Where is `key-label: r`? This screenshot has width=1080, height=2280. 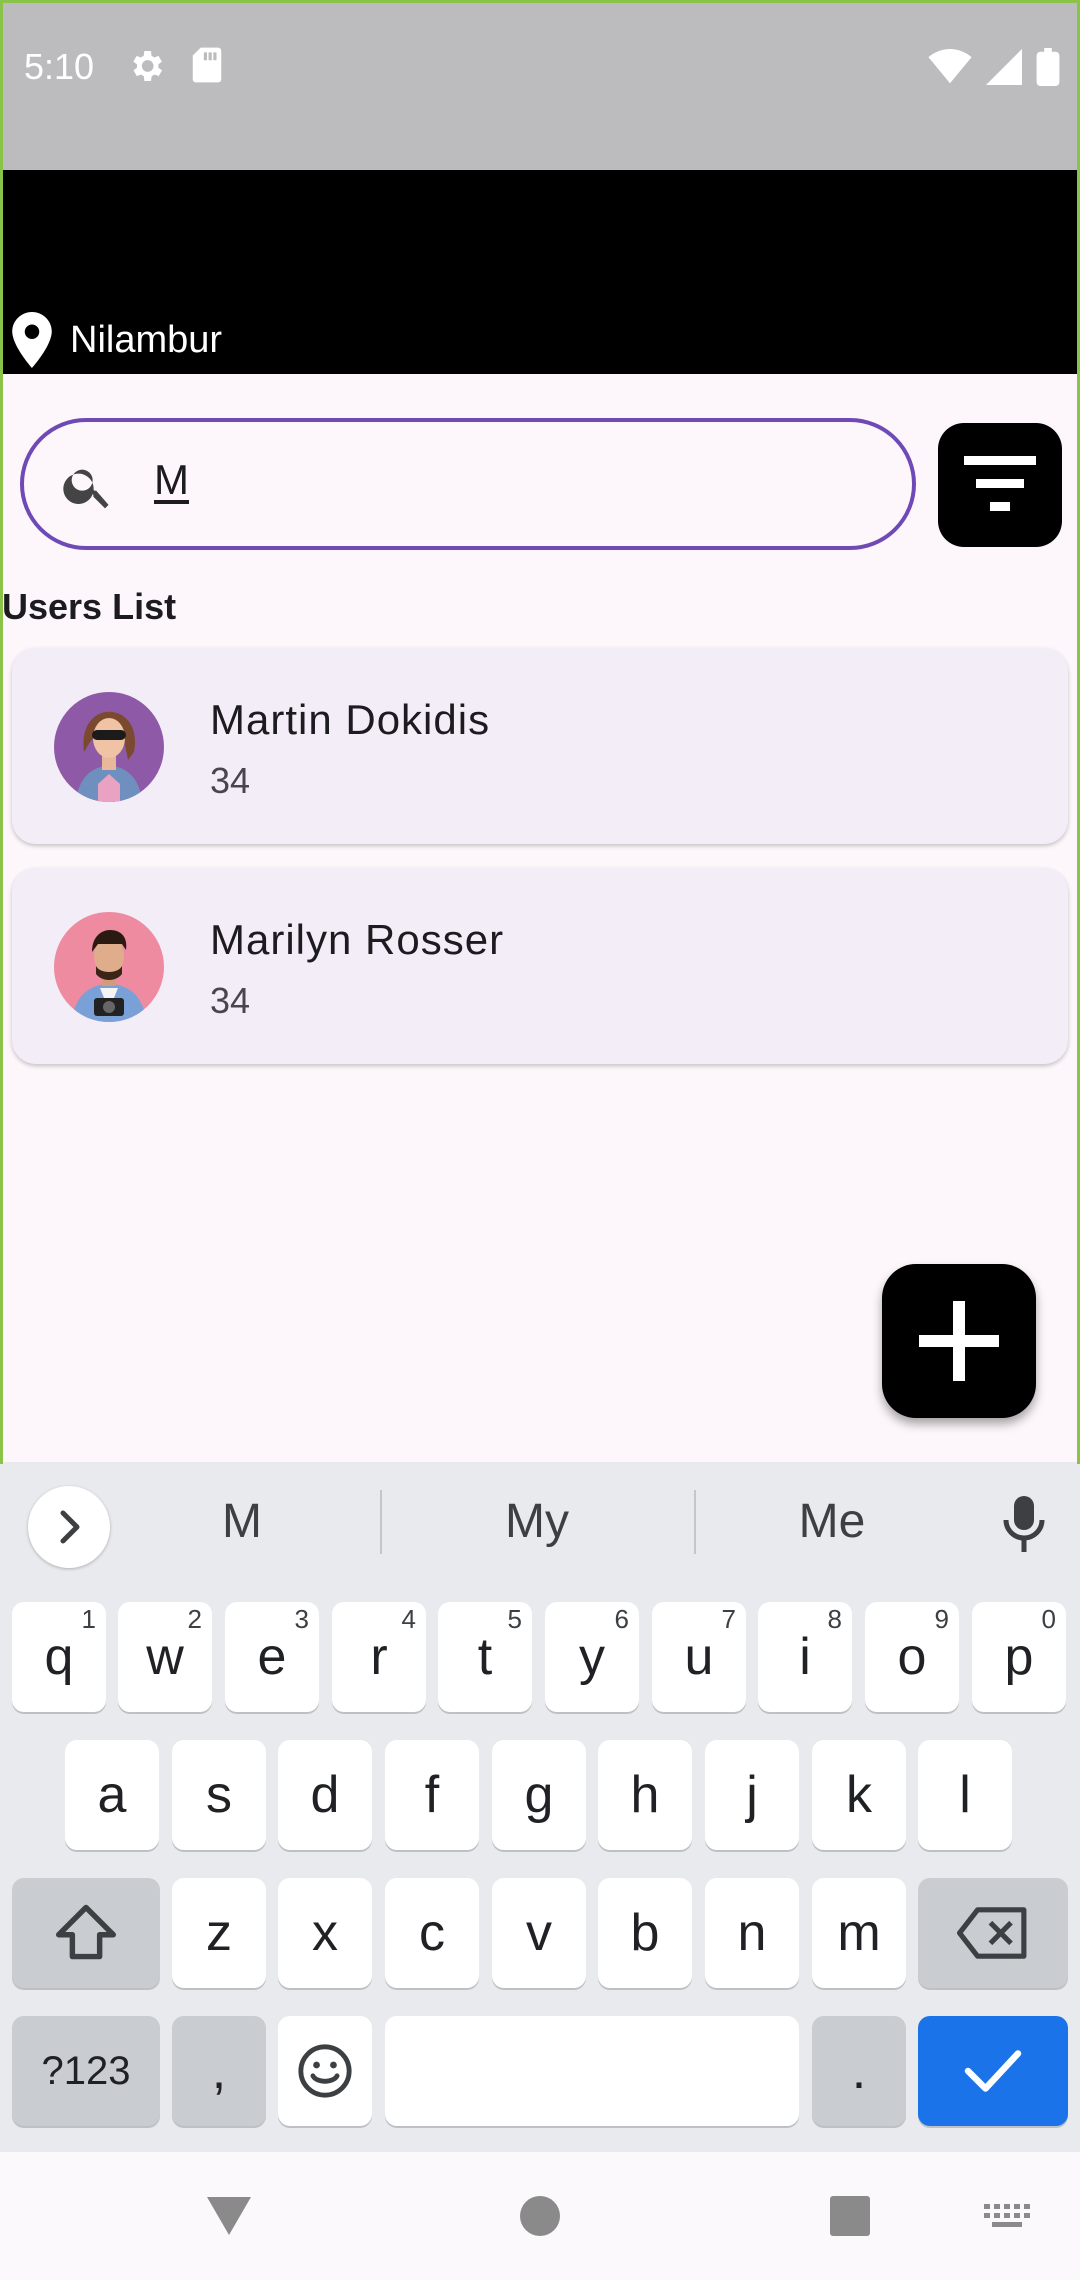 key-label: r is located at coordinates (379, 1657).